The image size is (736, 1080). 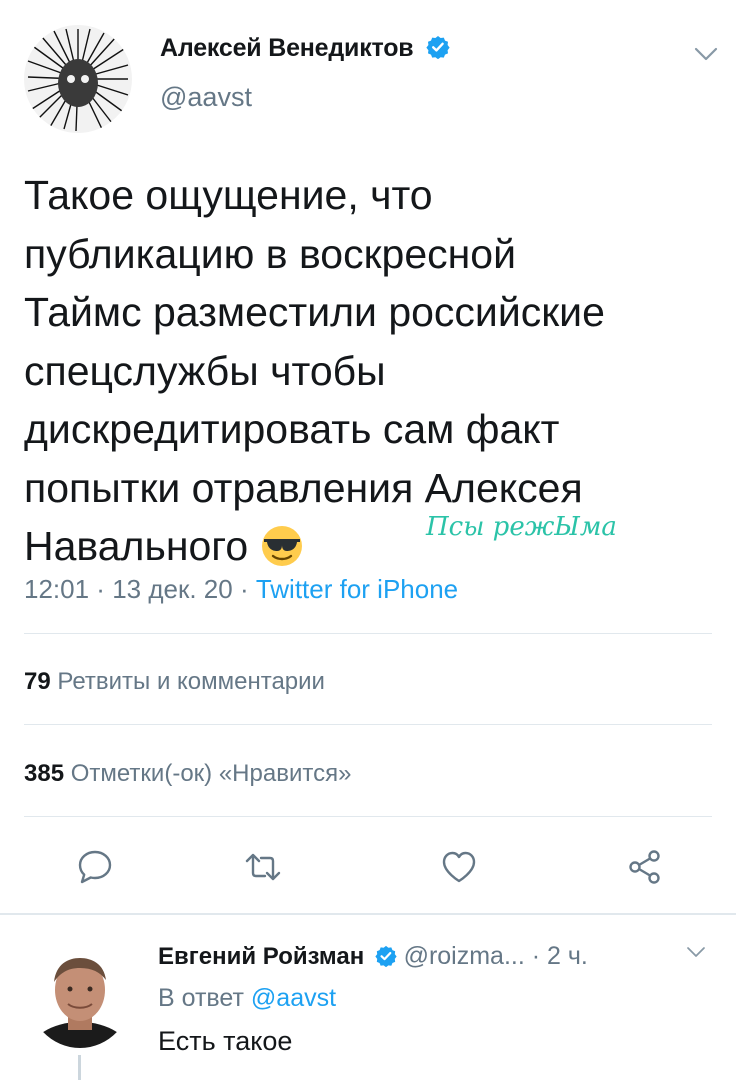 I want to click on retweets-stat: 79 Ретвиты и комментарии, so click(x=174, y=682).